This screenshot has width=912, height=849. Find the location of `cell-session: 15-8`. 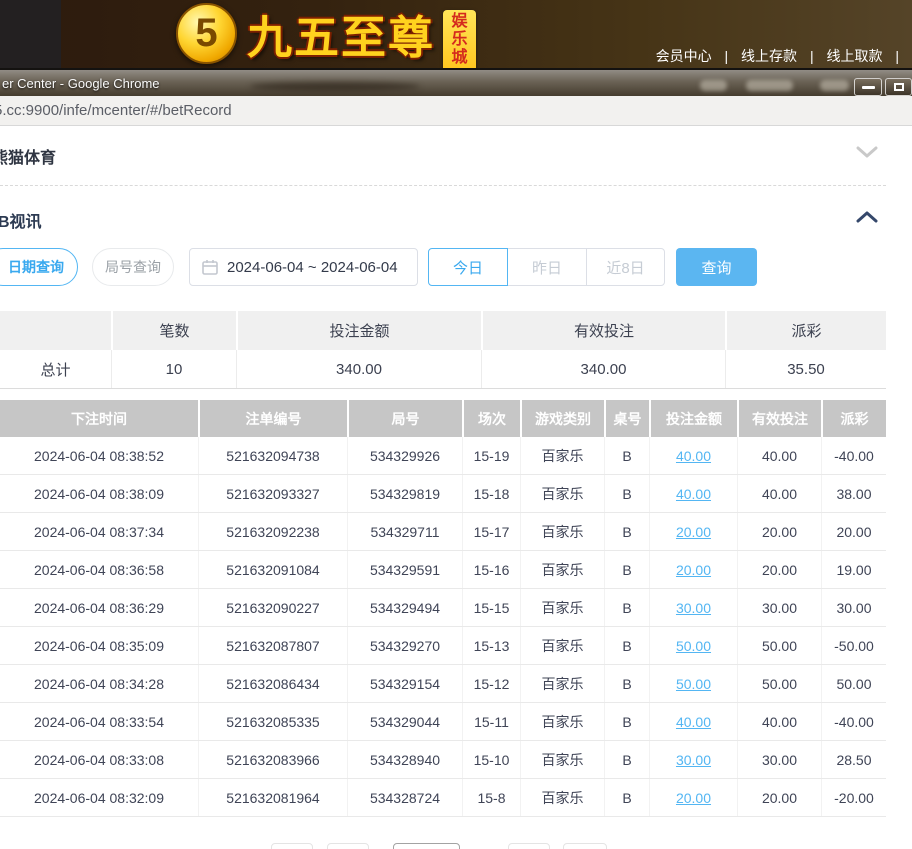

cell-session: 15-8 is located at coordinates (492, 797).